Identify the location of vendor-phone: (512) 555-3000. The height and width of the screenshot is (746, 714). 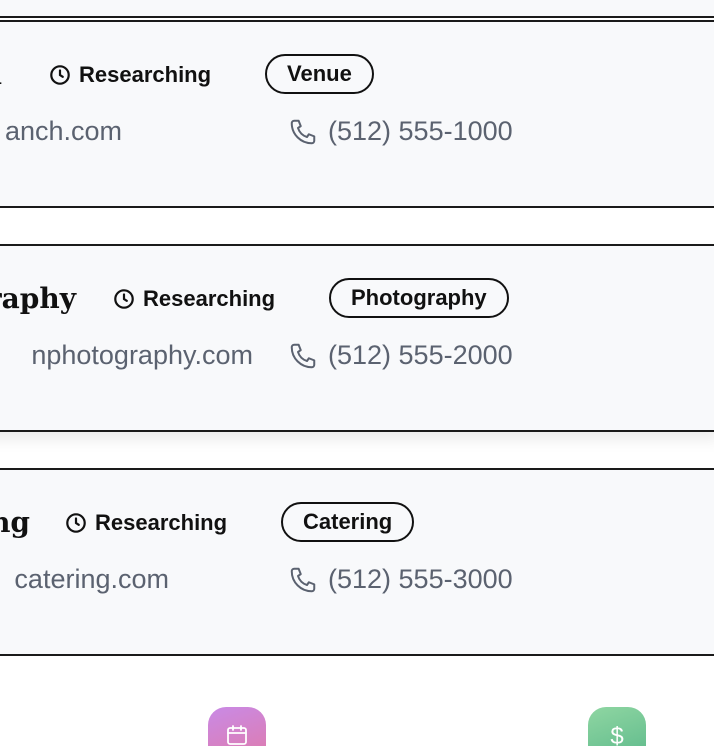
(400, 579).